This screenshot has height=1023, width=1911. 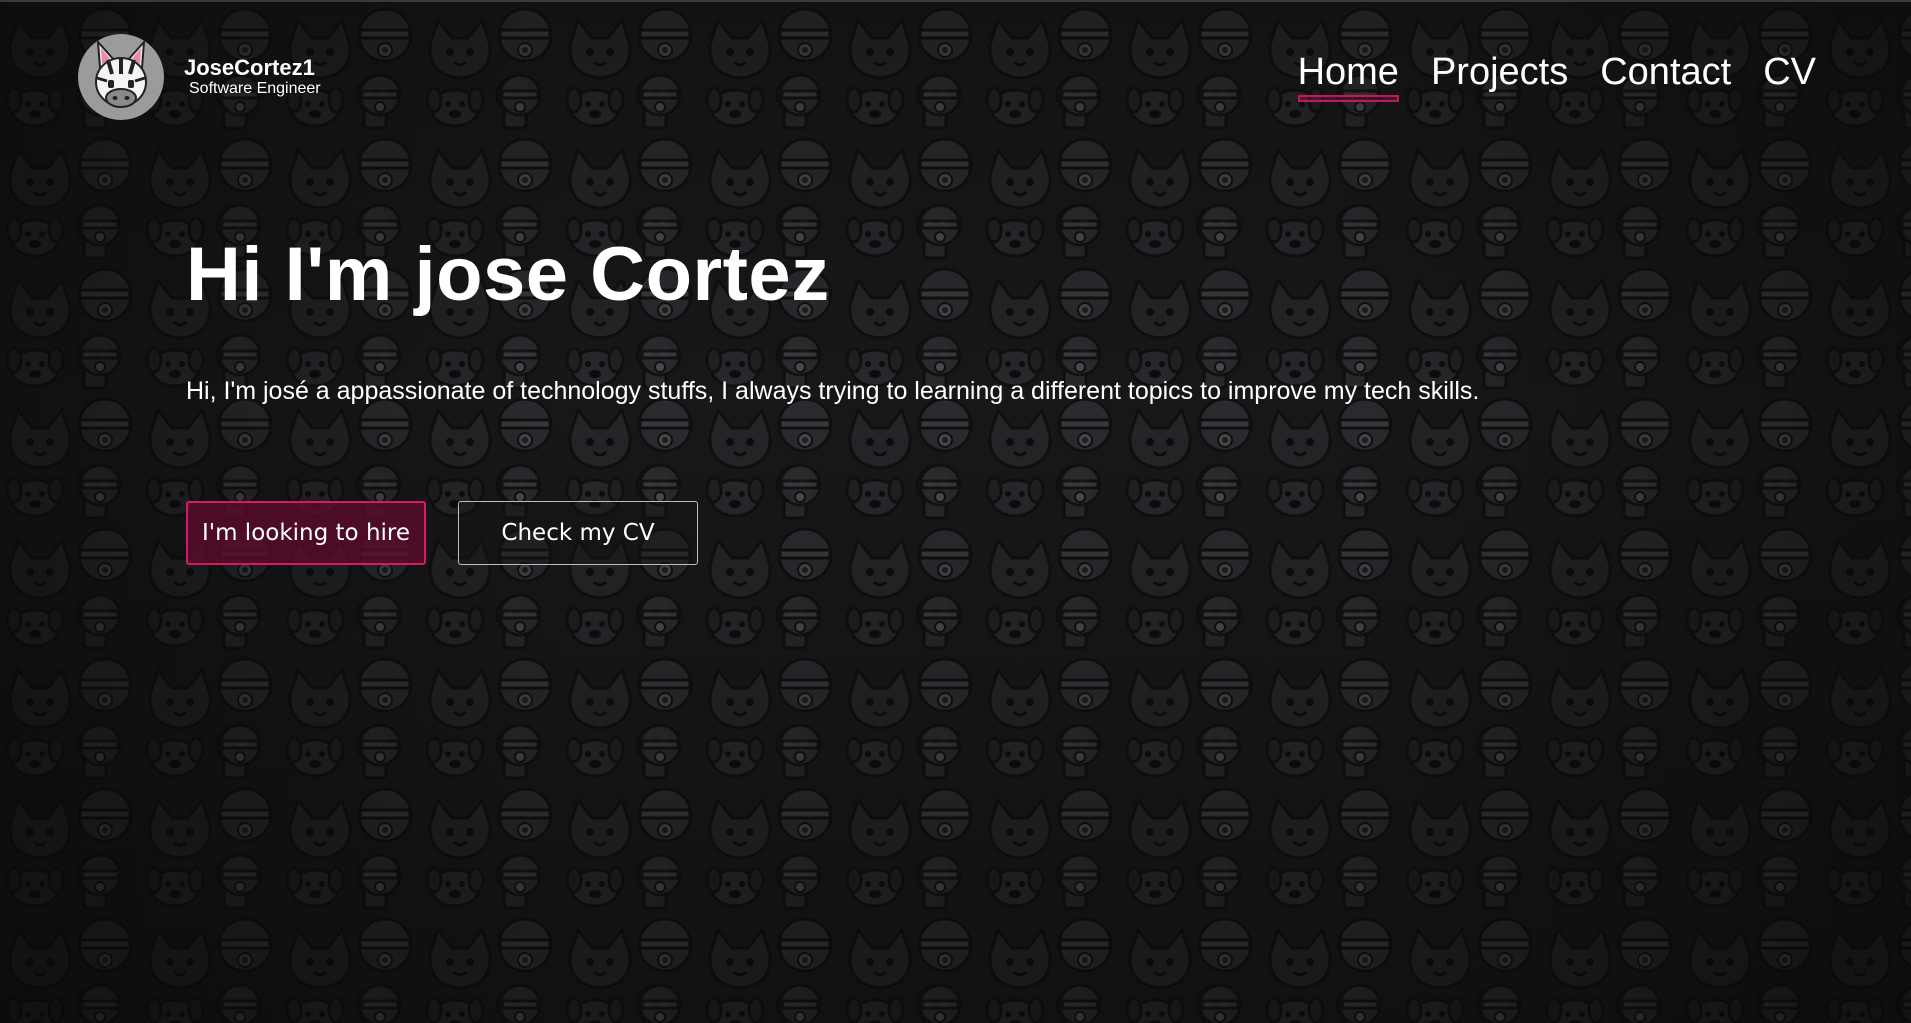 I want to click on brand-role: Software Engineer, so click(x=255, y=88).